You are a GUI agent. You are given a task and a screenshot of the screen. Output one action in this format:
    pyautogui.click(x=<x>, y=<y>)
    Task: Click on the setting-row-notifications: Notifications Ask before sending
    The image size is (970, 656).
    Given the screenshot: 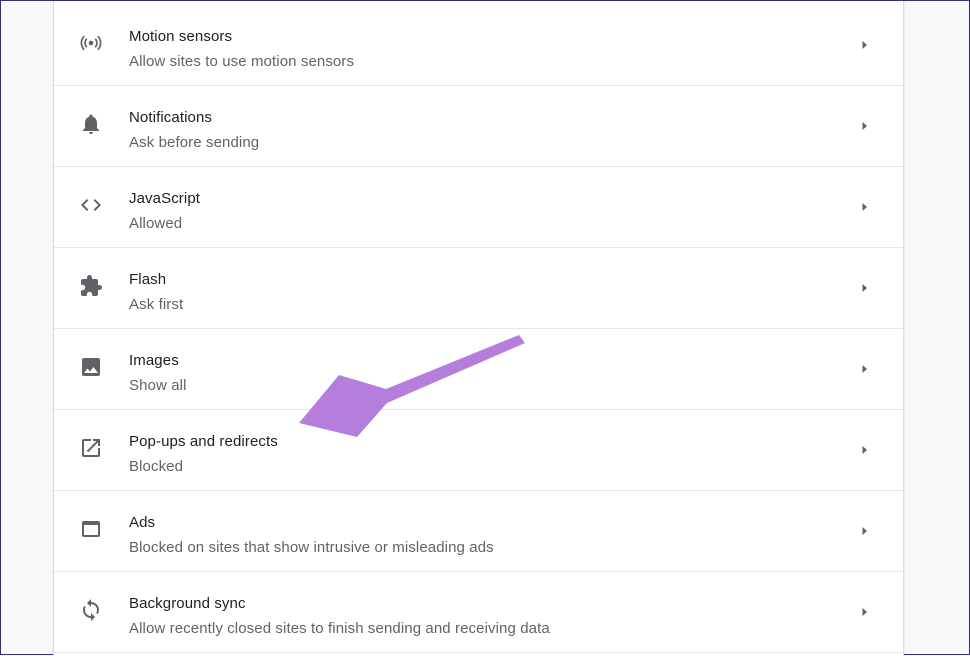 What is the action you would take?
    pyautogui.click(x=478, y=126)
    